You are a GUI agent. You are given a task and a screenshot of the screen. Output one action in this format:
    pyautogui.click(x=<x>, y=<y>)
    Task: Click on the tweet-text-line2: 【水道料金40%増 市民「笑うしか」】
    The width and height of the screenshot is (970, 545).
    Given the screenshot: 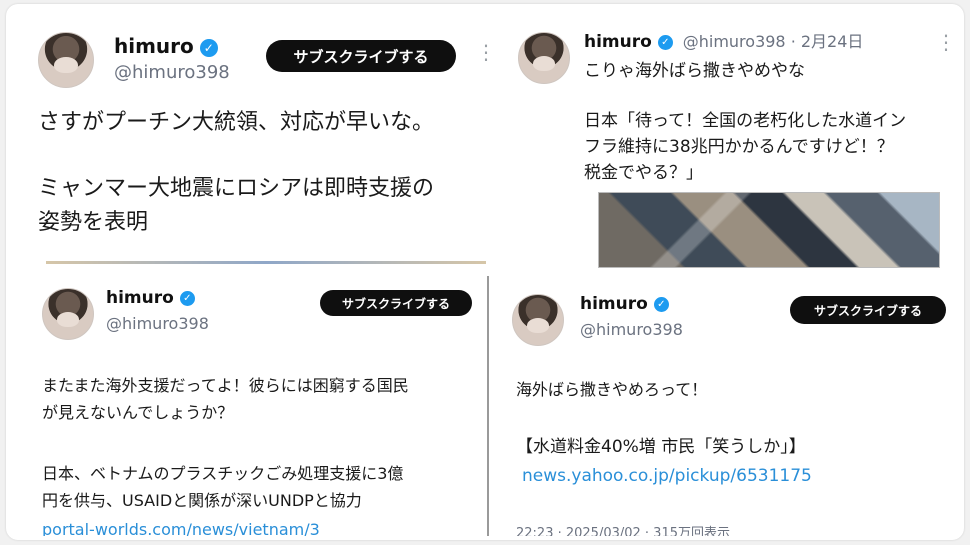 What is the action you would take?
    pyautogui.click(x=661, y=447)
    